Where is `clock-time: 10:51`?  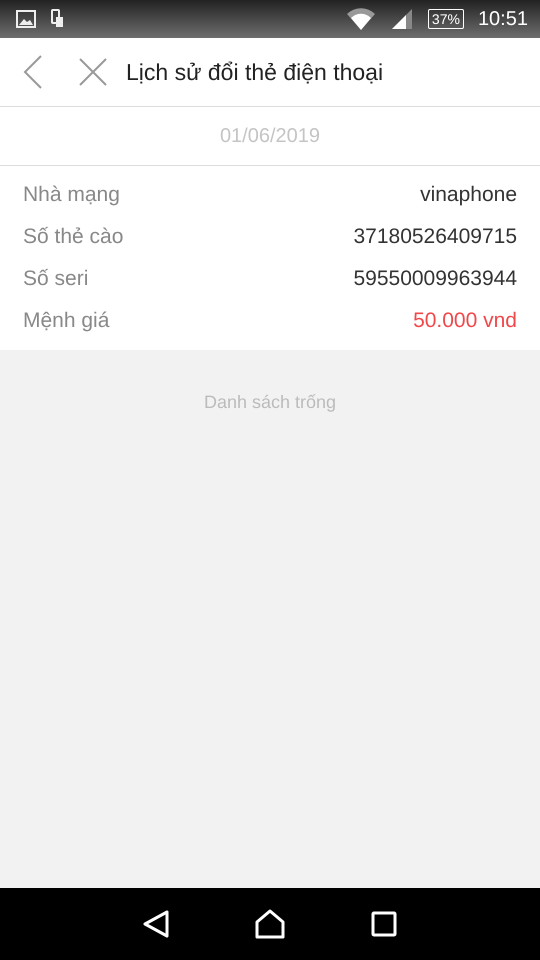 clock-time: 10:51 is located at coordinates (503, 19).